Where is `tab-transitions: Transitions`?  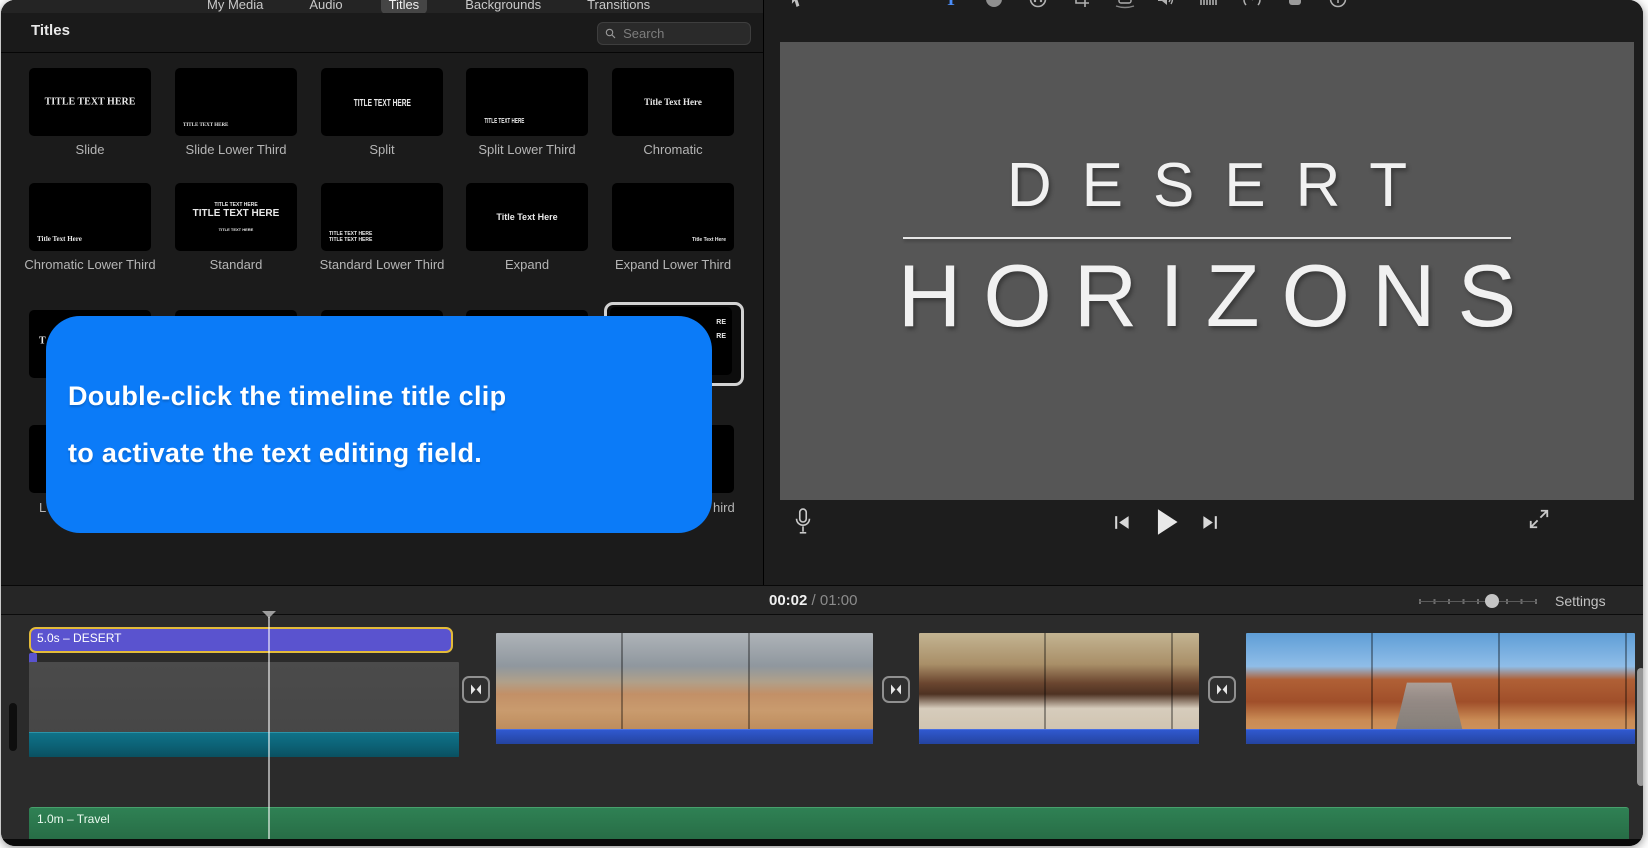
tab-transitions: Transitions is located at coordinates (618, 6).